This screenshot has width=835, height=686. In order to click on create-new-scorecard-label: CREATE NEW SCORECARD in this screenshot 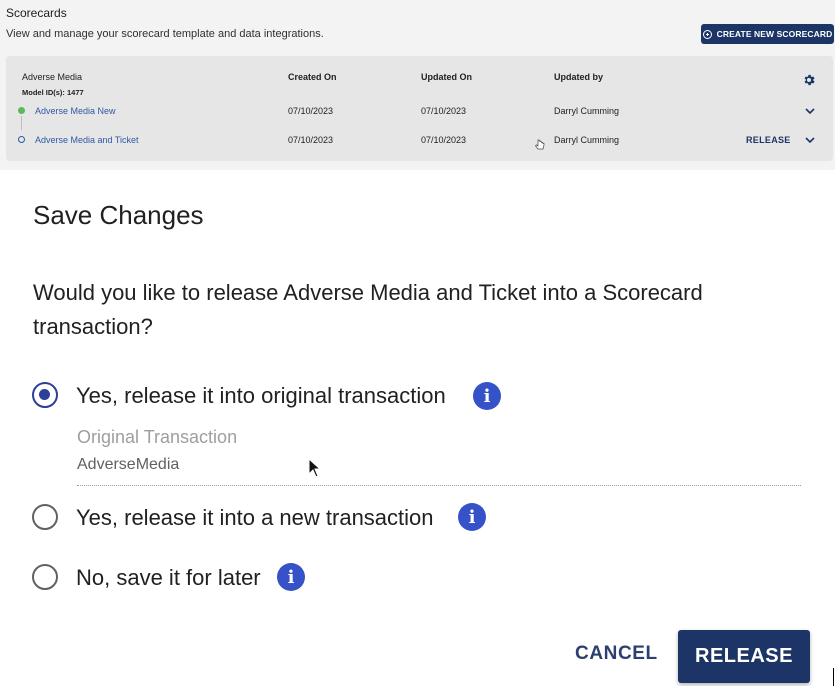, I will do `click(774, 34)`.